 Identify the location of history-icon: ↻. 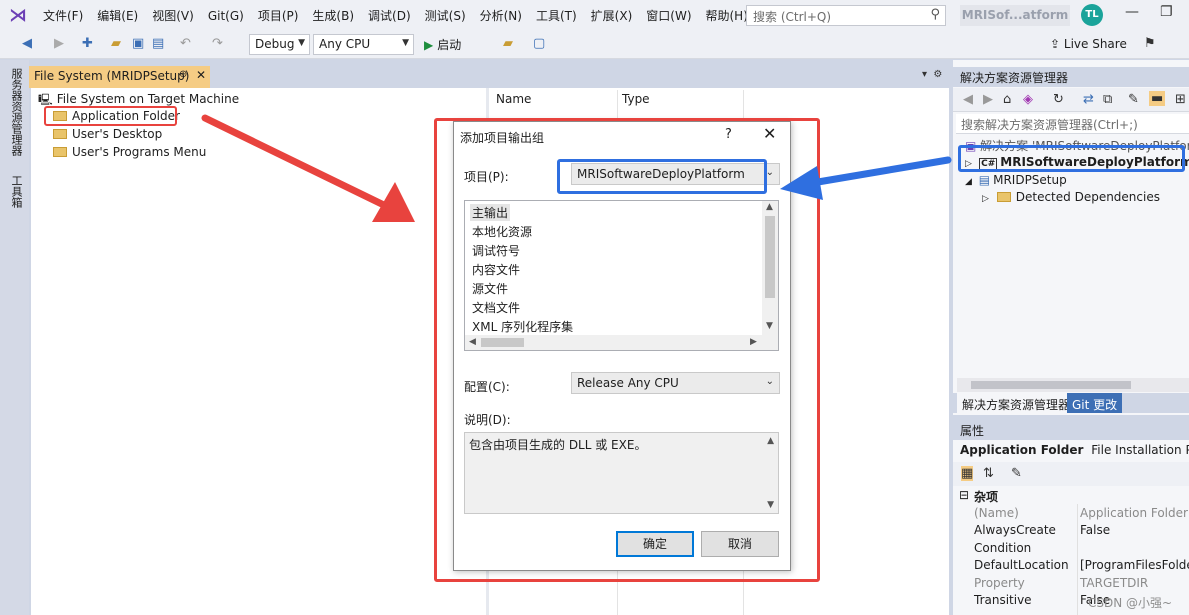
(1058, 99).